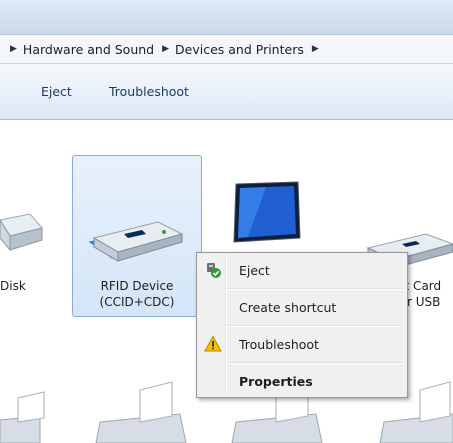  I want to click on menu-item-properties: Properties, so click(302, 381).